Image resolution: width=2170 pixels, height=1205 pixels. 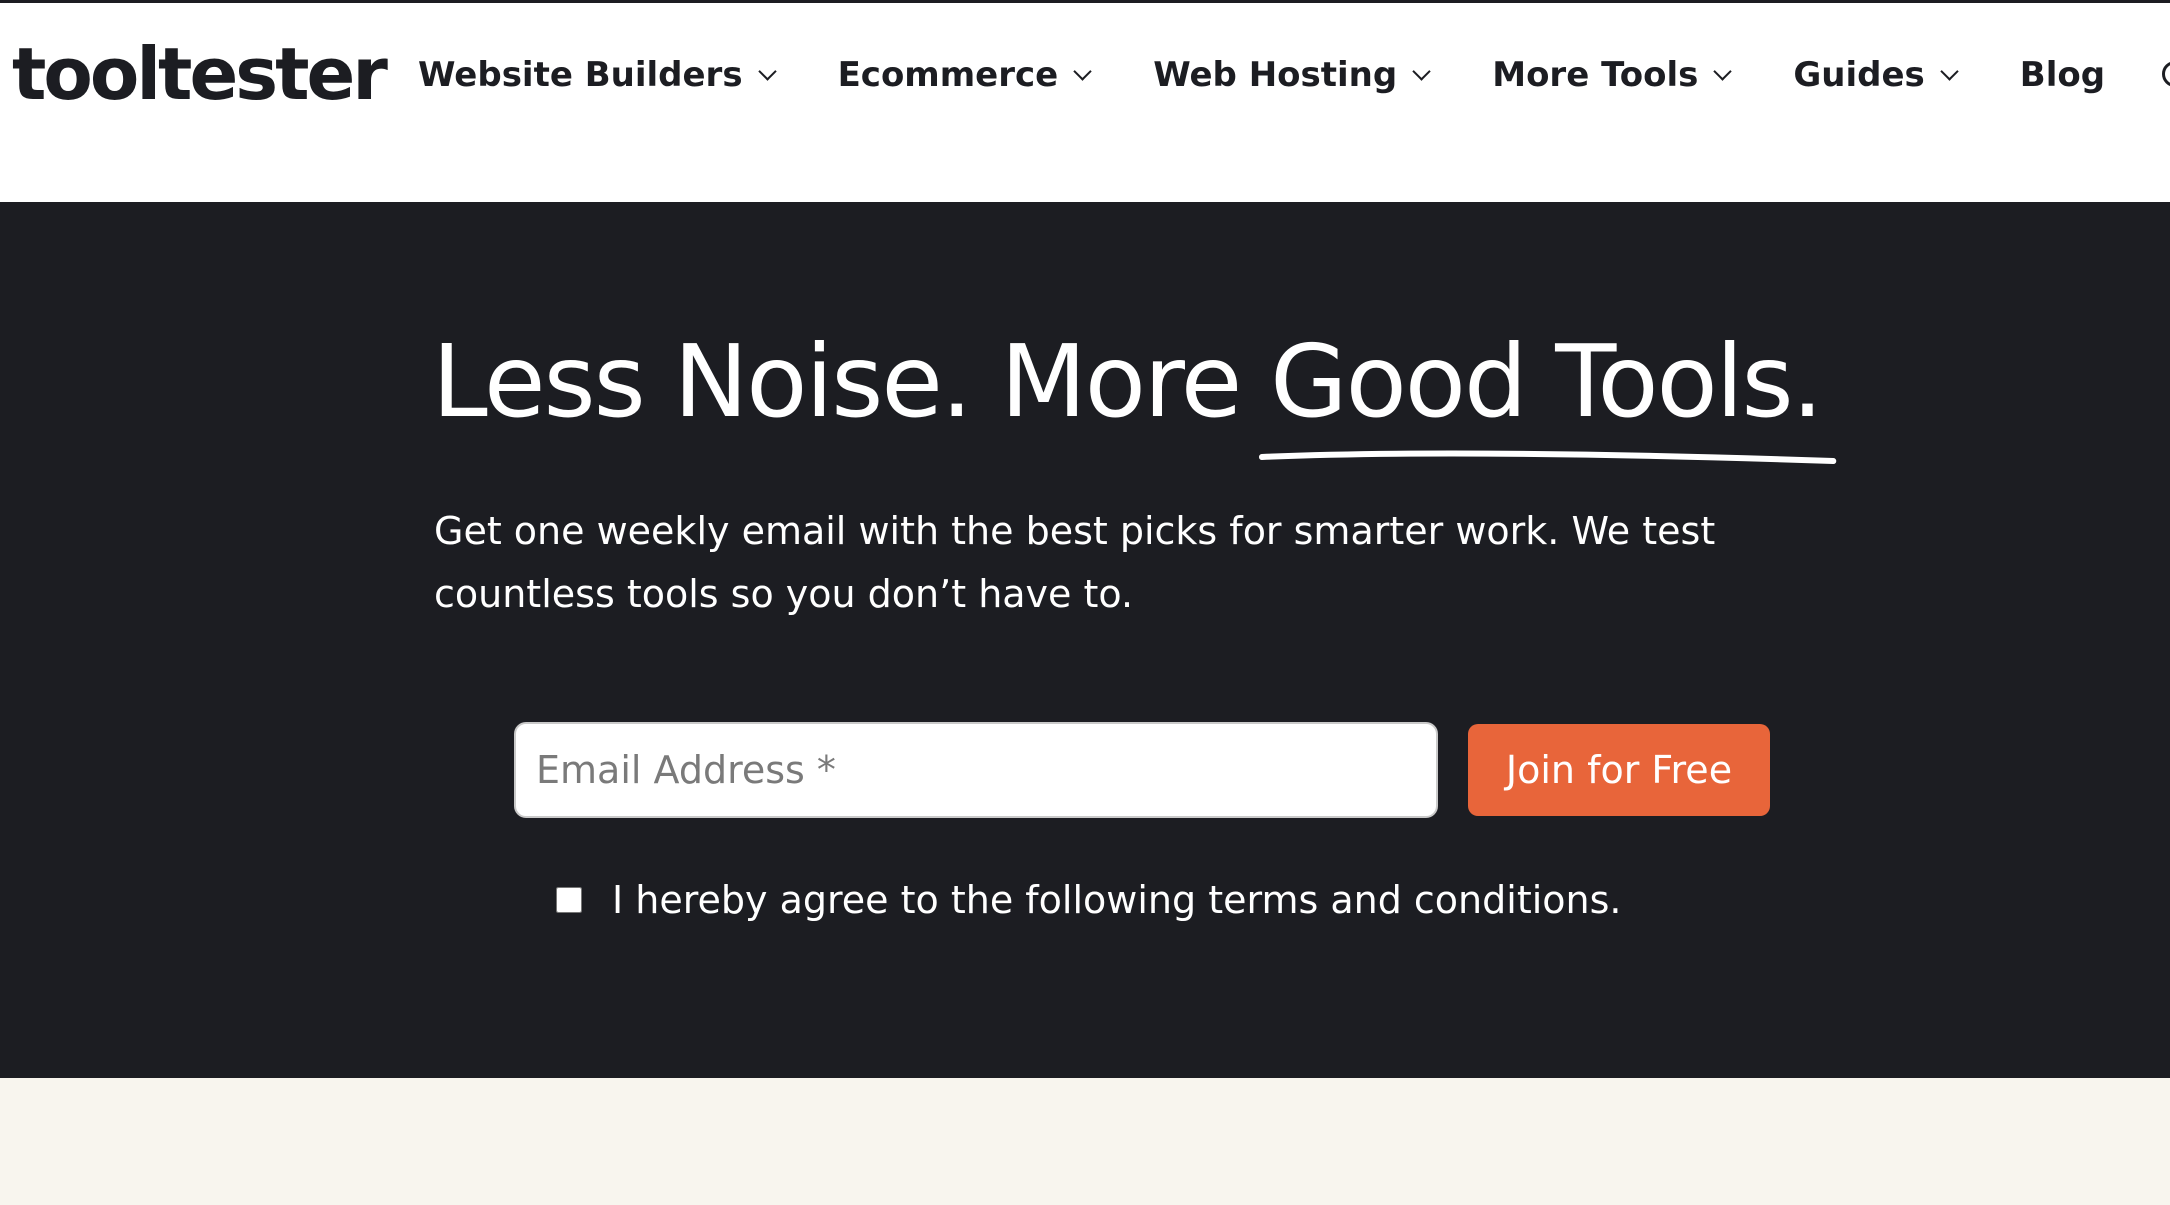 I want to click on hero-title-part2: Good Tools., so click(x=1546, y=381).